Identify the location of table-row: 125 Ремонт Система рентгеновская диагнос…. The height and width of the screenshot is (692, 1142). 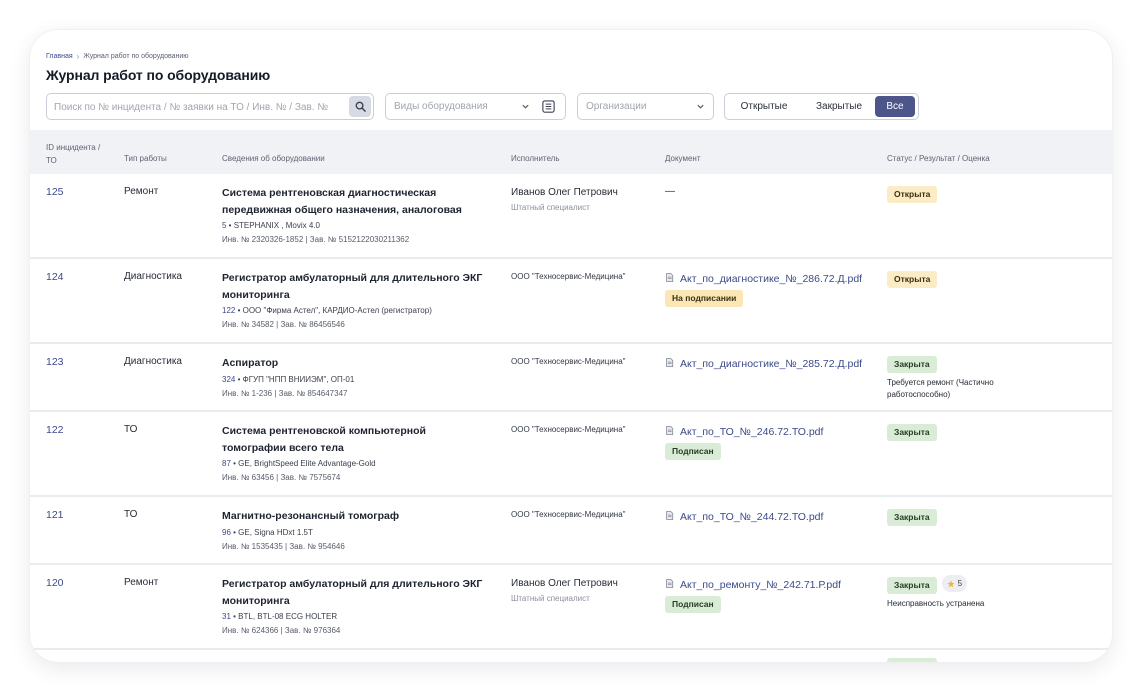
(571, 216).